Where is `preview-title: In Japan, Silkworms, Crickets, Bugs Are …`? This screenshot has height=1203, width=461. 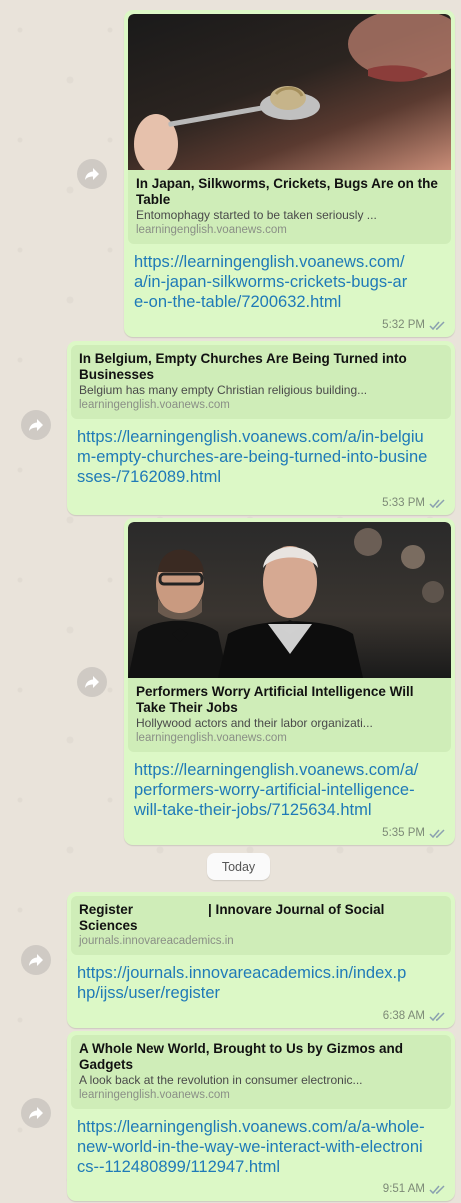
preview-title: In Japan, Silkworms, Crickets, Bugs Are … is located at coordinates (287, 191).